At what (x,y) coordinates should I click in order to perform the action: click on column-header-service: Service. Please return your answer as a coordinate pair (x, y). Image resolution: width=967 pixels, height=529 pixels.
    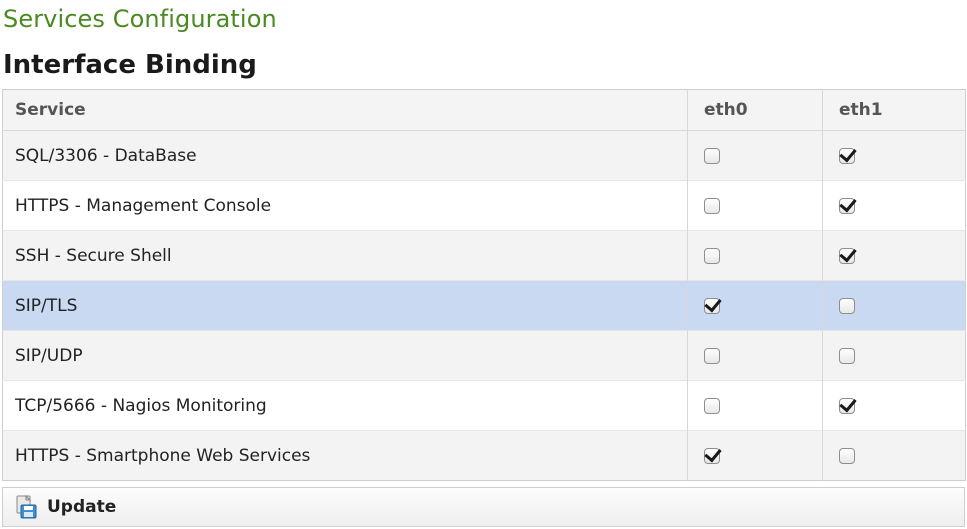
    Looking at the image, I should click on (345, 110).